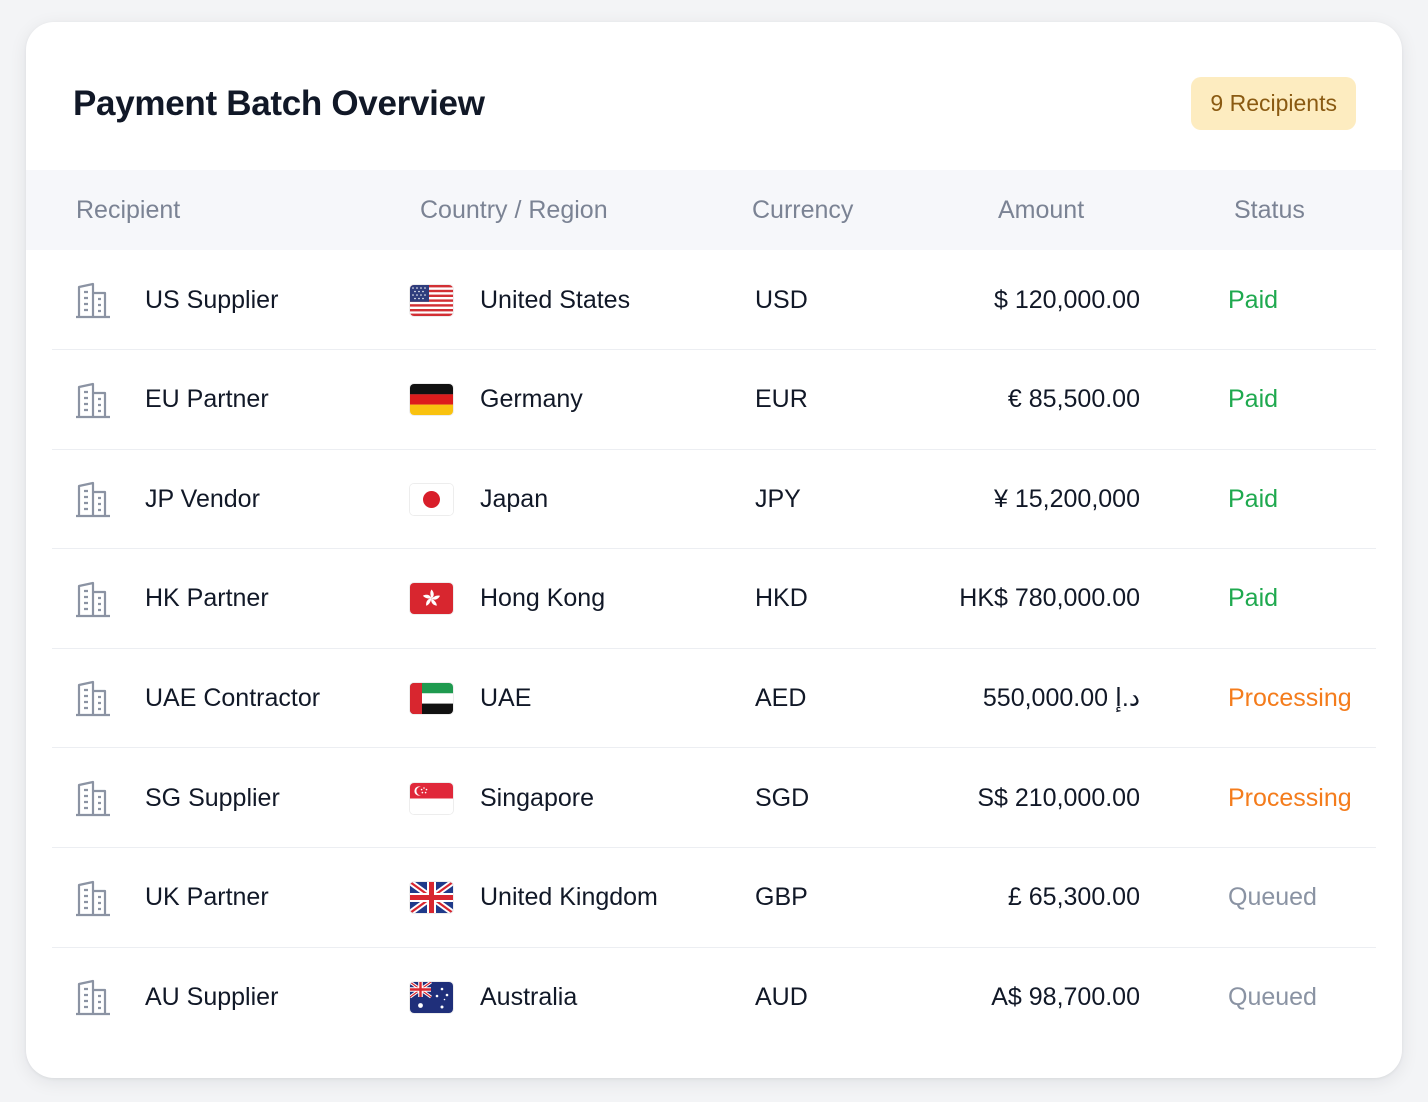  Describe the element at coordinates (569, 897) in the screenshot. I see `country-name: United Kingdom` at that location.